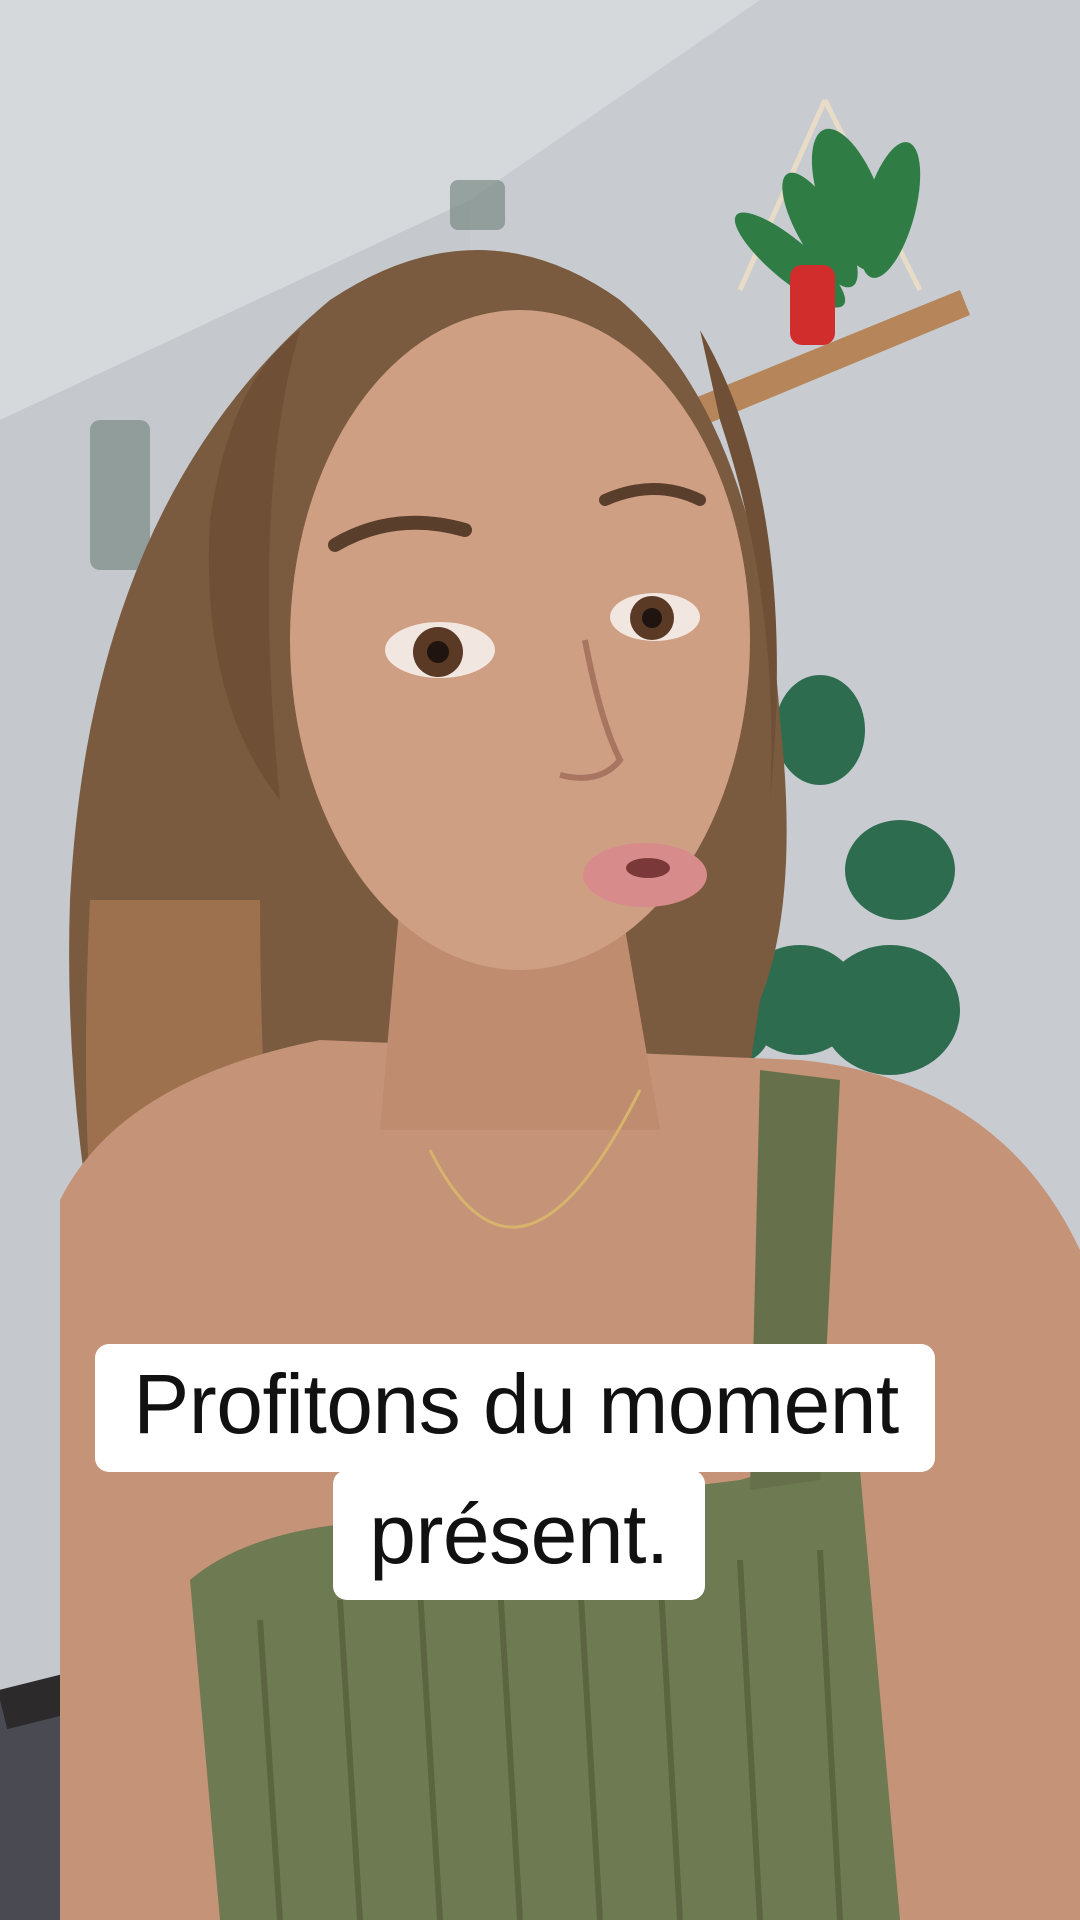 This screenshot has height=1920, width=1080. I want to click on video-caption: Profitons du moment présent., so click(540, 1472).